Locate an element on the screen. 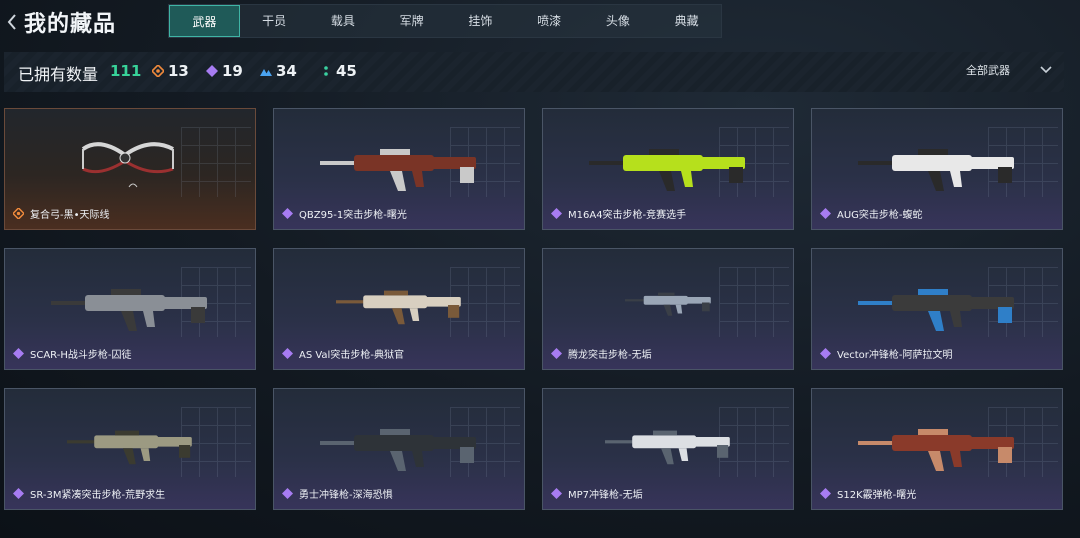 The width and height of the screenshot is (1080, 538). weapon-name: SCAR-H战斗步枪-囚徒 is located at coordinates (81, 355).